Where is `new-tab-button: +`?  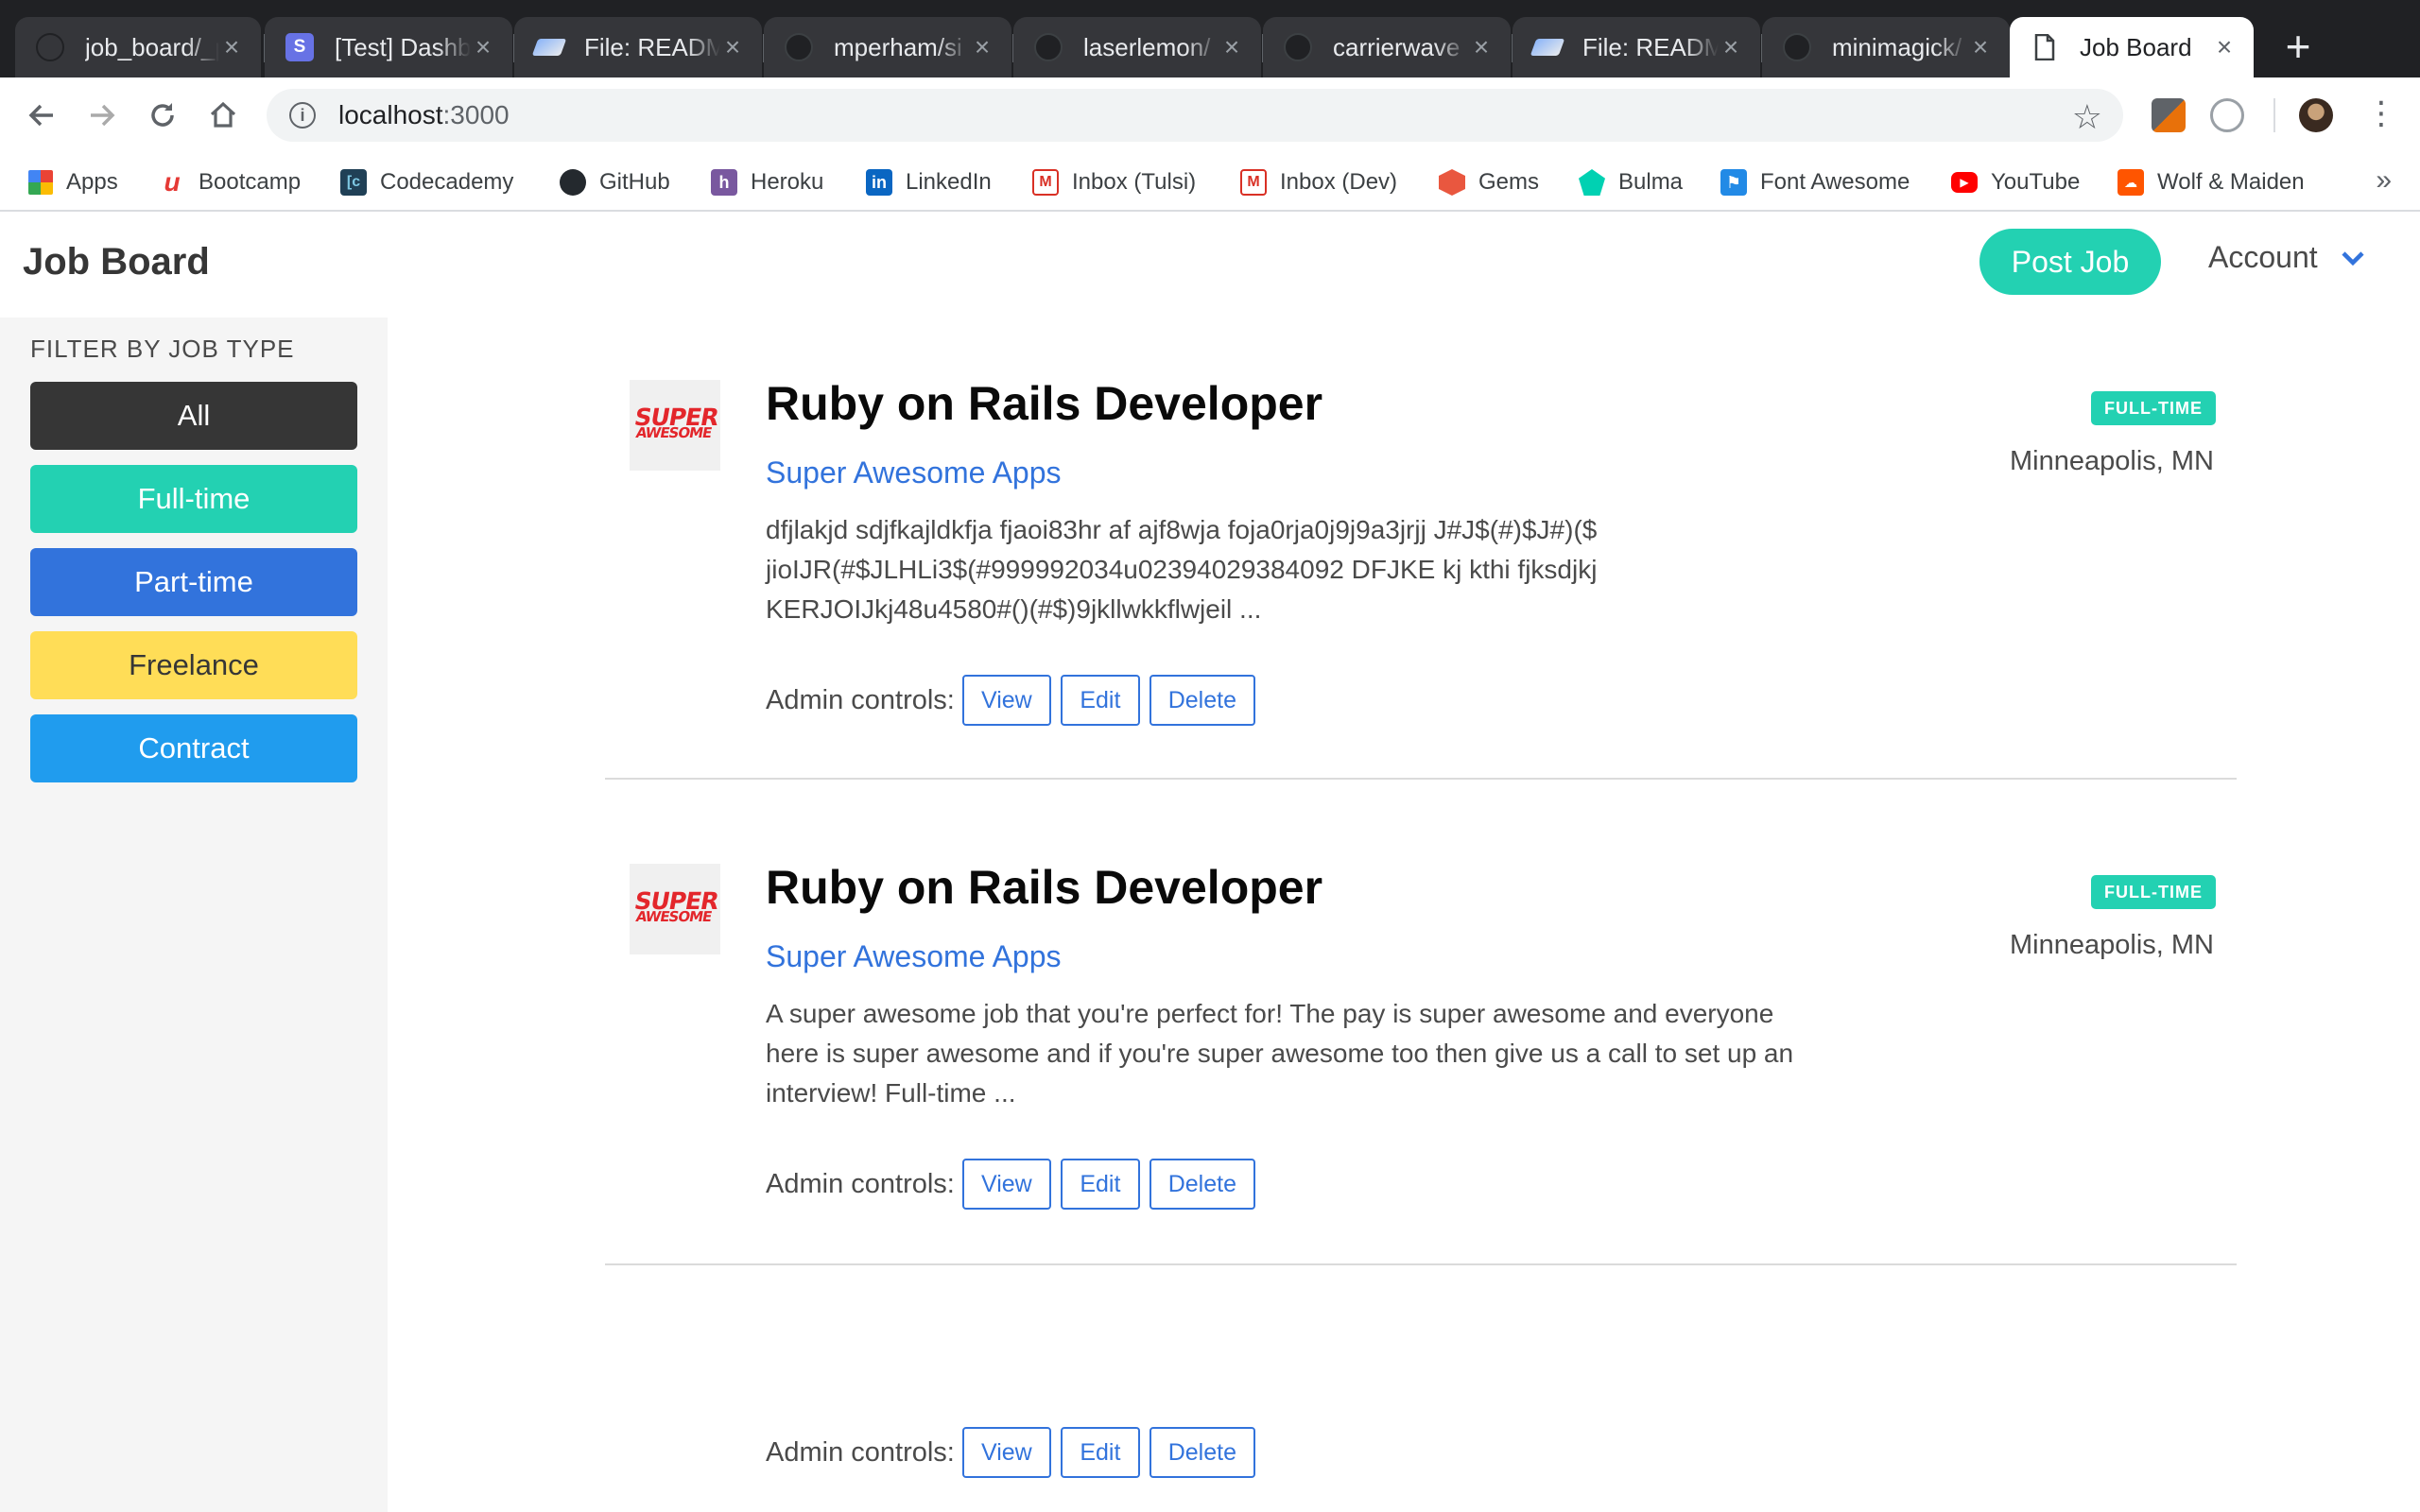
new-tab-button: + is located at coordinates (2298, 46).